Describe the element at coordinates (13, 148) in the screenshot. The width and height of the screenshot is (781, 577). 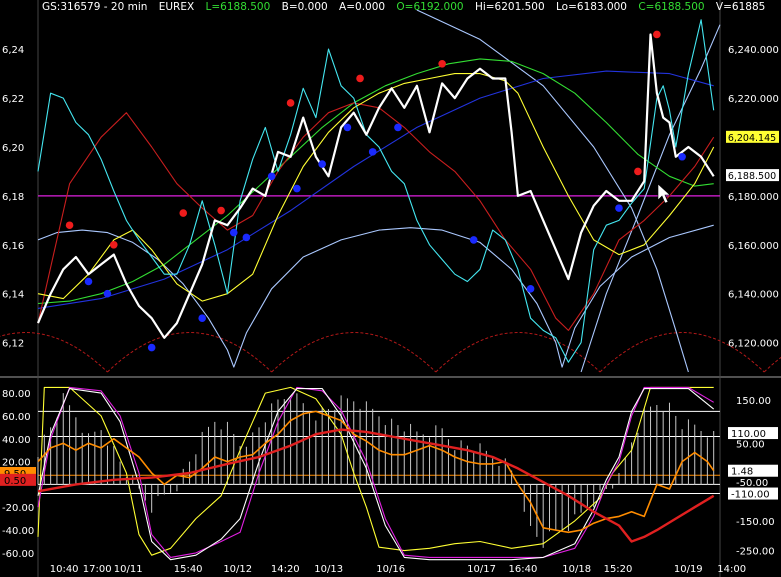
I see `price-left-tick-label: 6,20` at that location.